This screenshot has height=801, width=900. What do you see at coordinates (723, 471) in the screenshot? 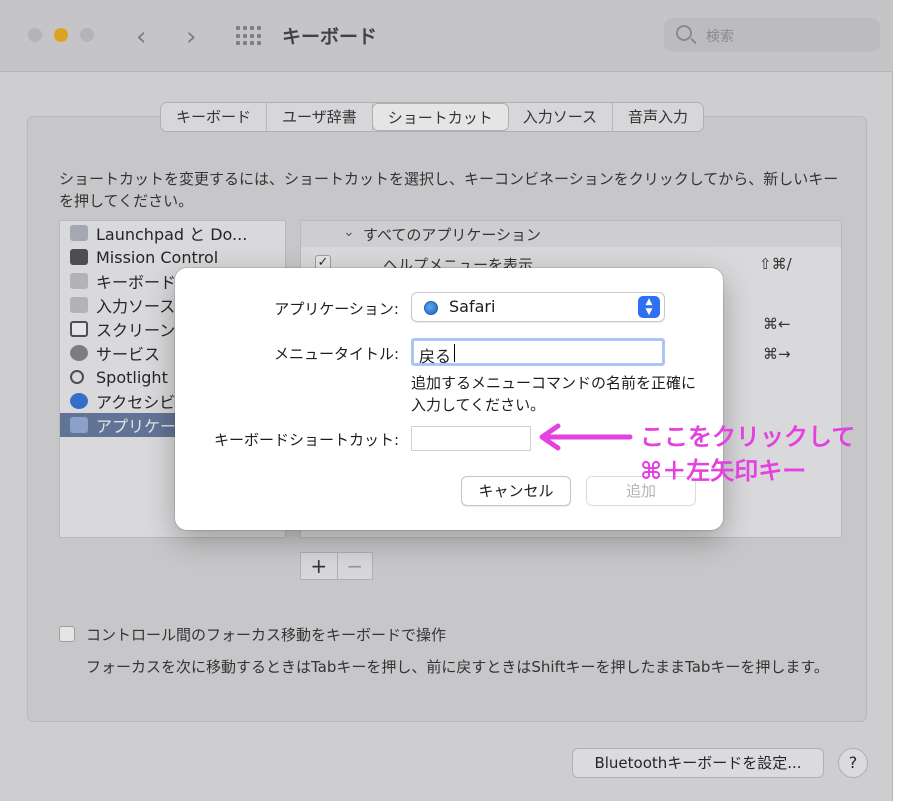
I see `annotation-line-2: ⌘＋左矢印キー` at bounding box center [723, 471].